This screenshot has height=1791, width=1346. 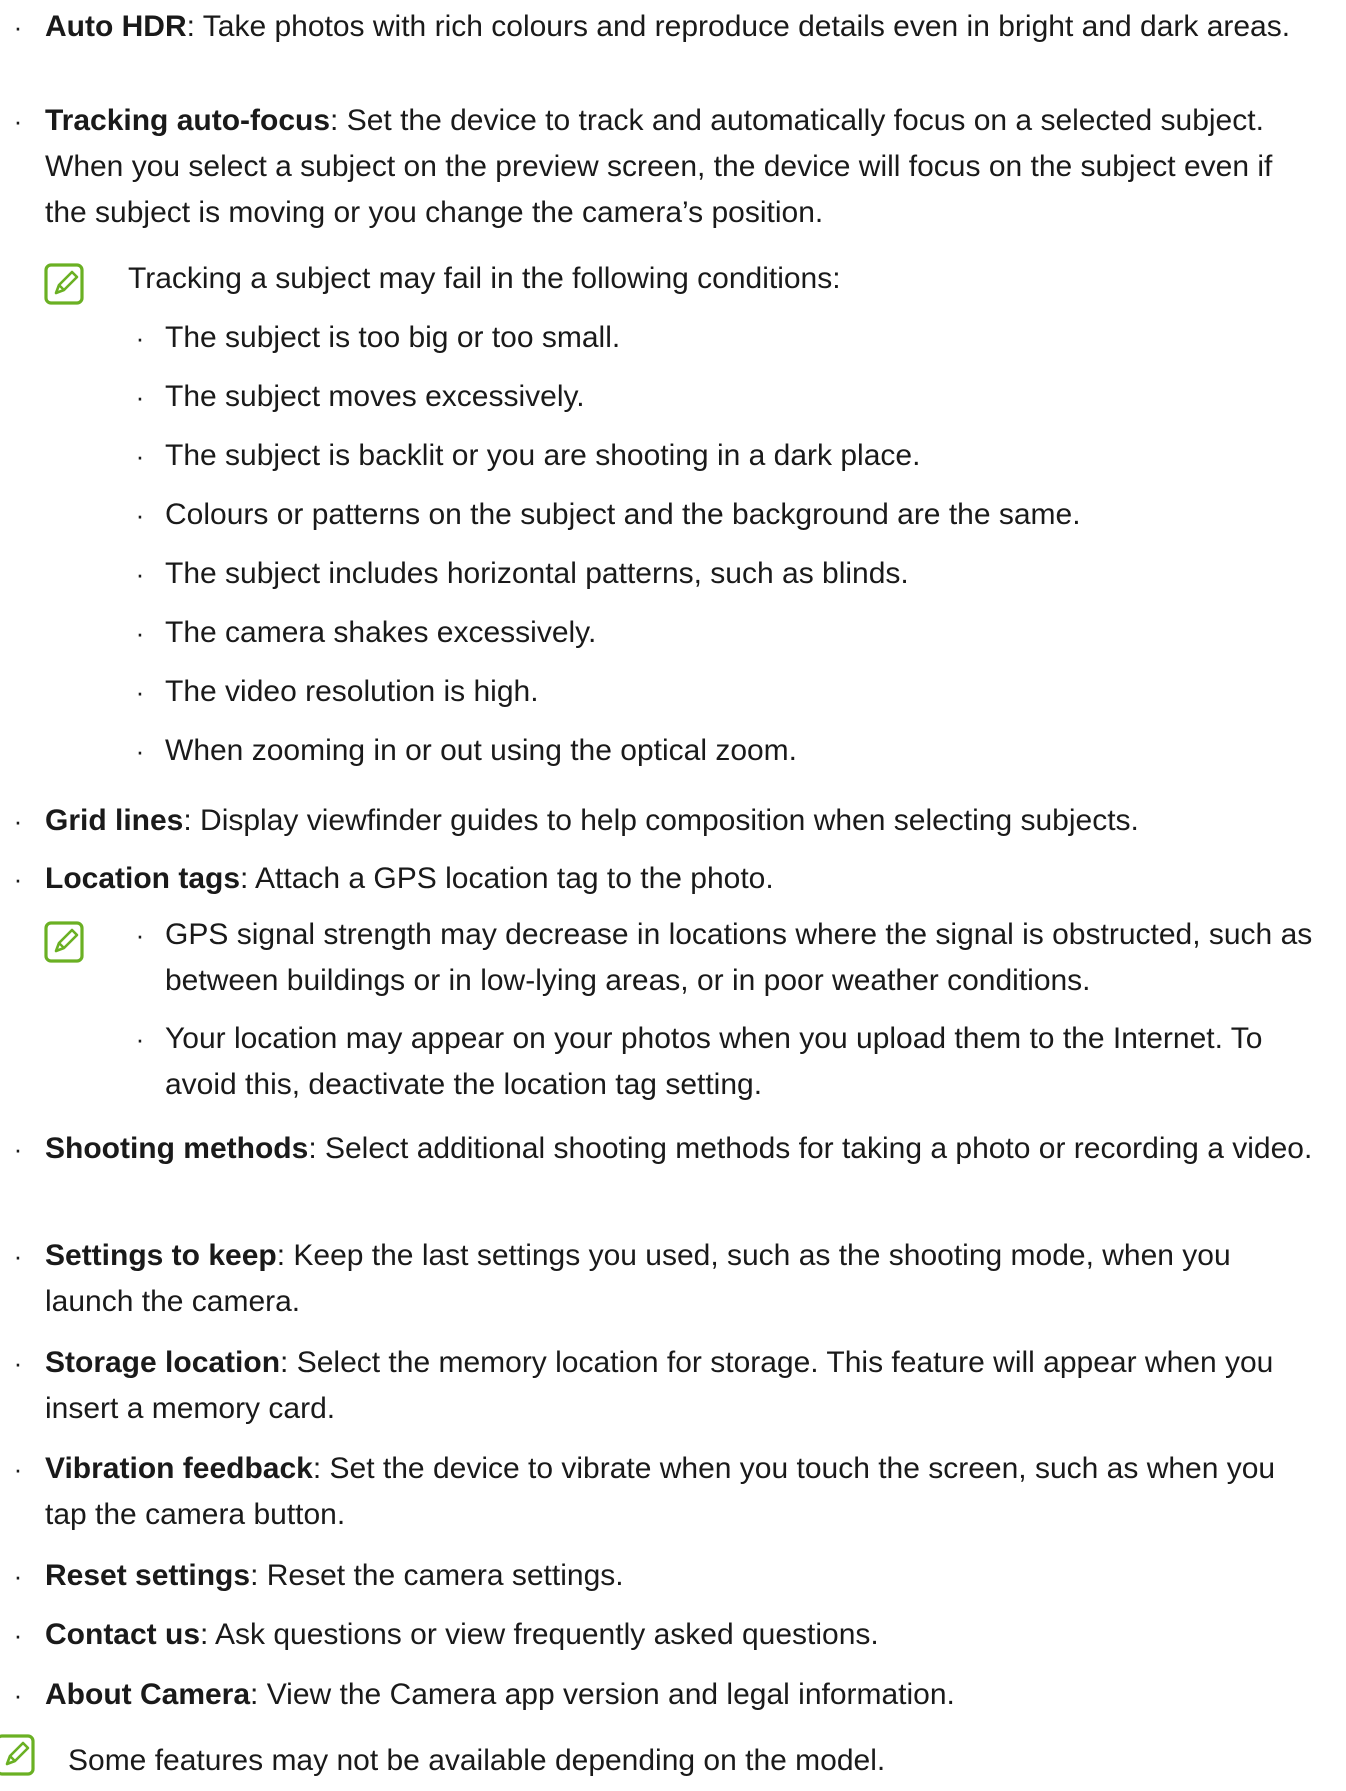 What do you see at coordinates (179, 1468) in the screenshot?
I see `term-vibration-feedback: Vibration feedback` at bounding box center [179, 1468].